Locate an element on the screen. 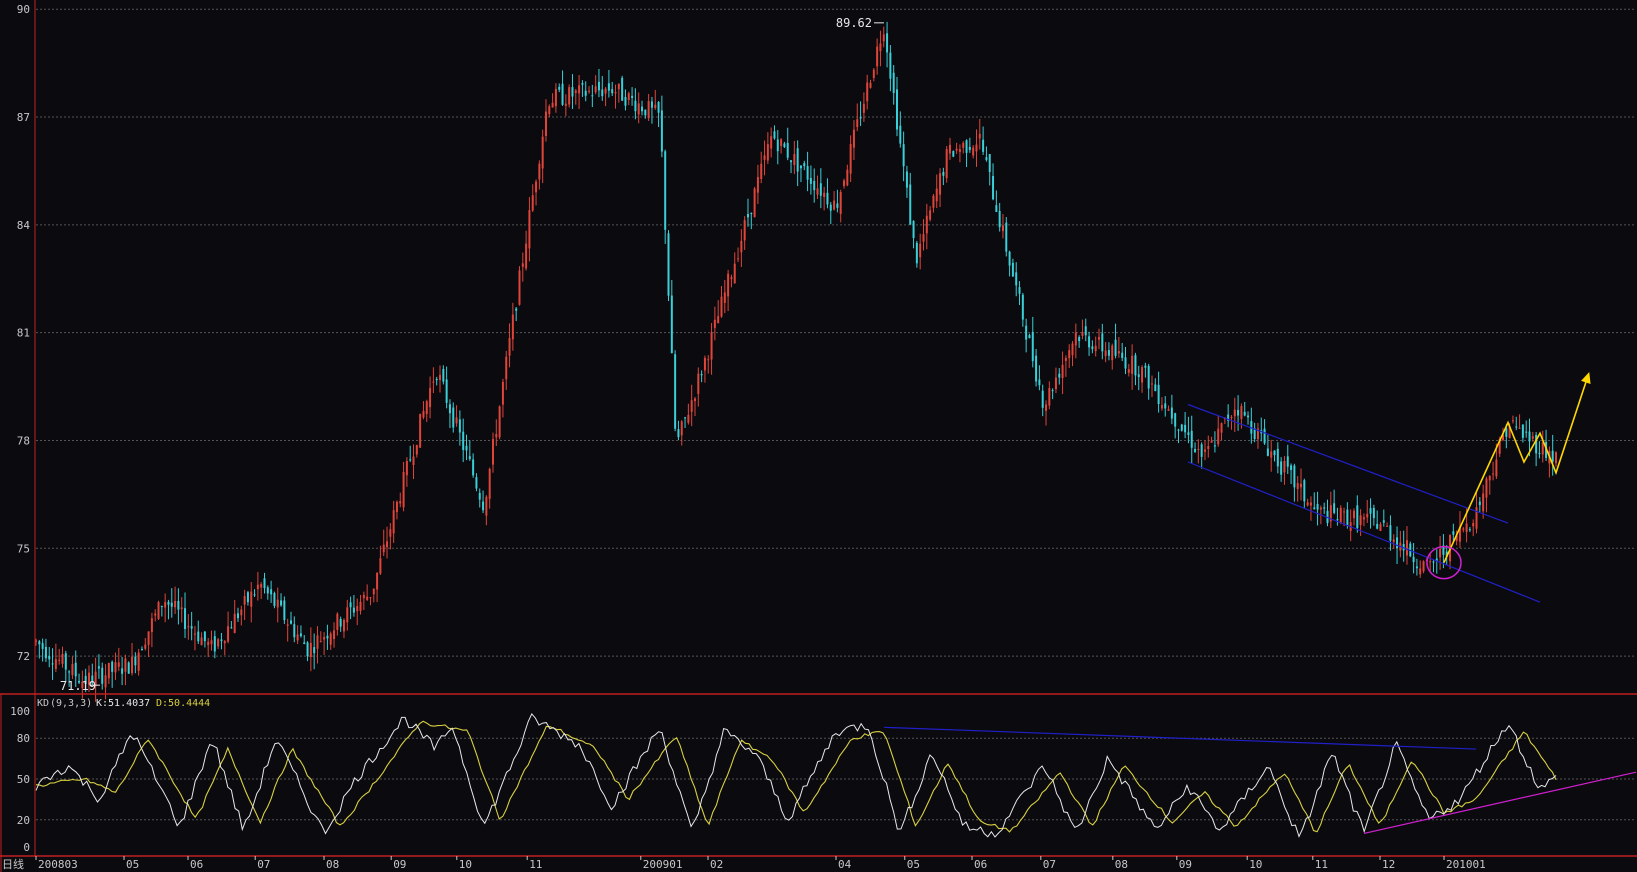  kd-indicator-params: (9,3,3) is located at coordinates (71, 703).